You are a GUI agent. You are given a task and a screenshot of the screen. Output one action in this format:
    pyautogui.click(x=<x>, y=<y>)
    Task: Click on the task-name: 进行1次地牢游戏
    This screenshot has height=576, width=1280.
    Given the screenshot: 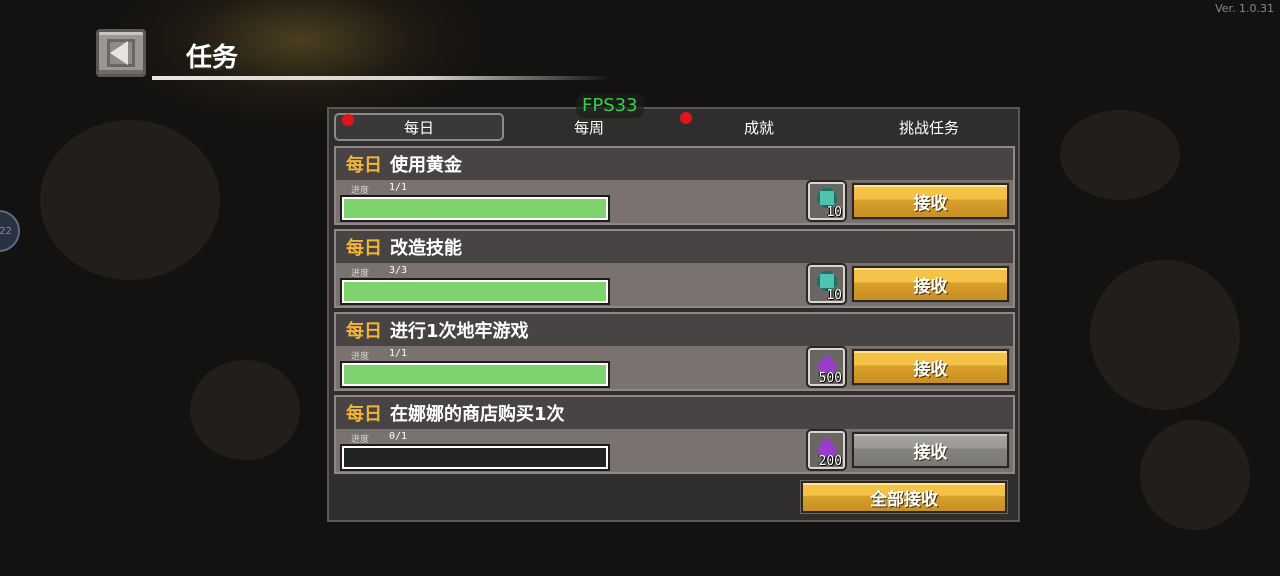 What is the action you would take?
    pyautogui.click(x=459, y=331)
    